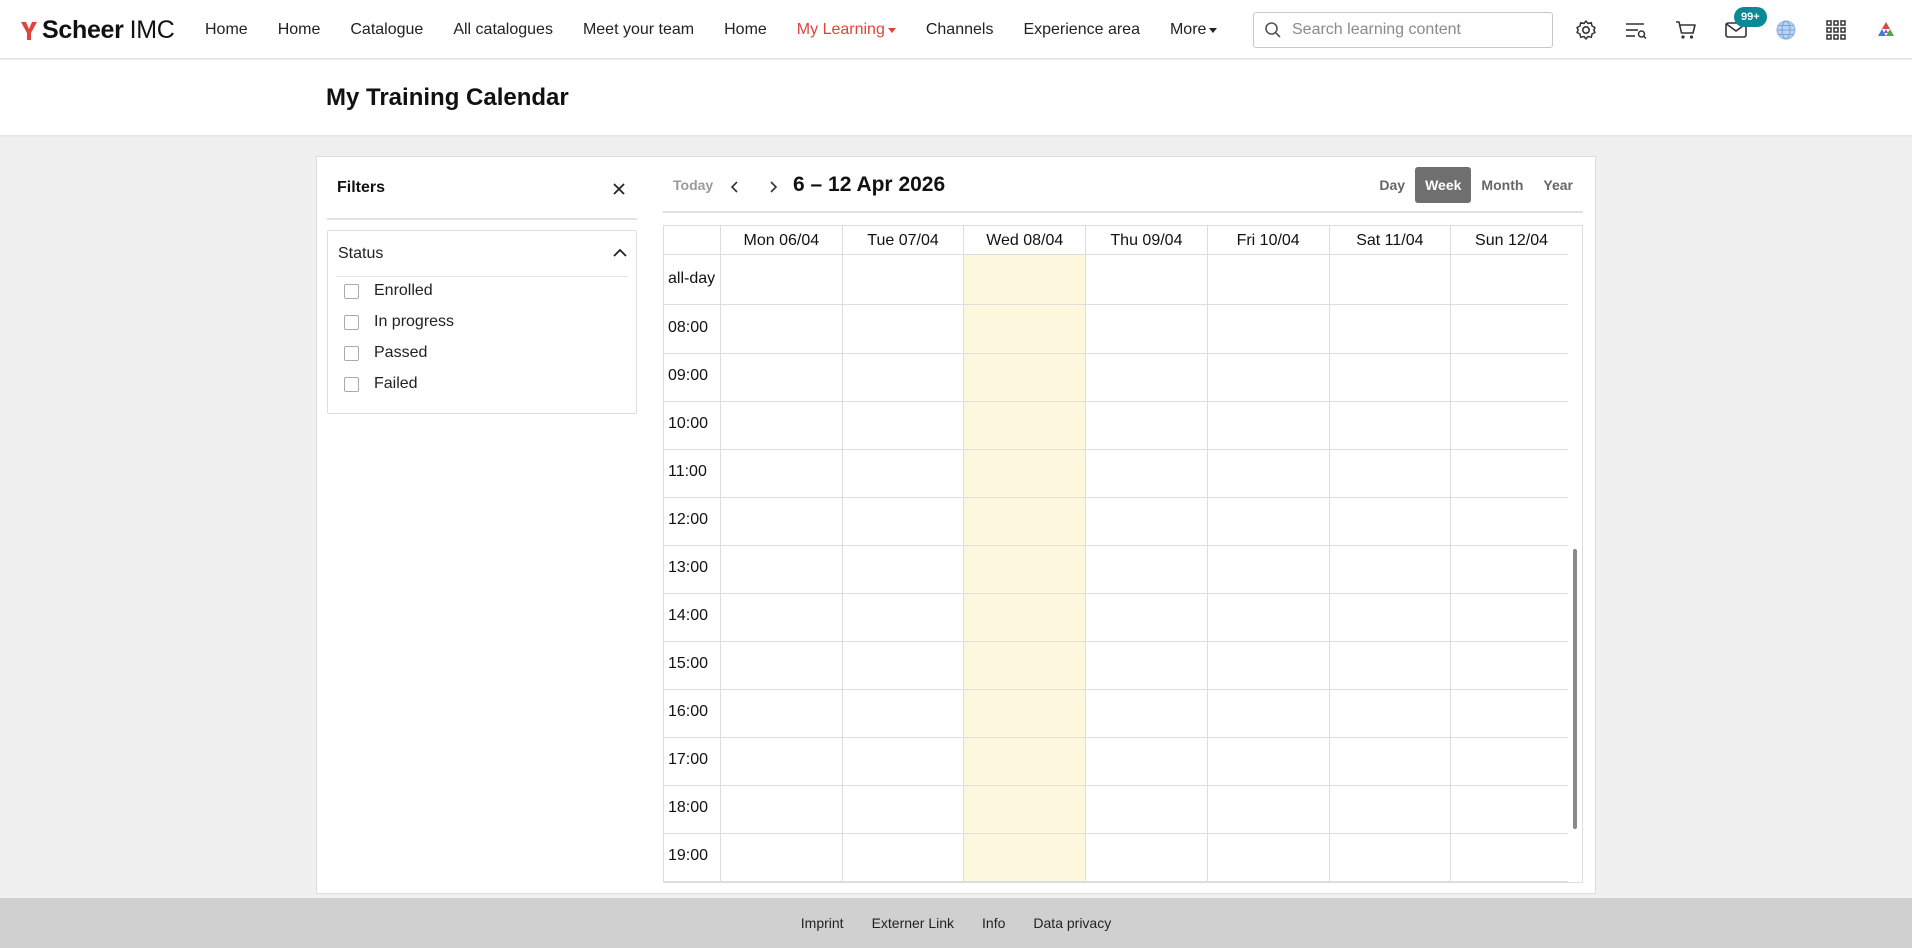 This screenshot has width=1912, height=948. I want to click on nav-item-meet-your-team: Meet your team, so click(638, 30).